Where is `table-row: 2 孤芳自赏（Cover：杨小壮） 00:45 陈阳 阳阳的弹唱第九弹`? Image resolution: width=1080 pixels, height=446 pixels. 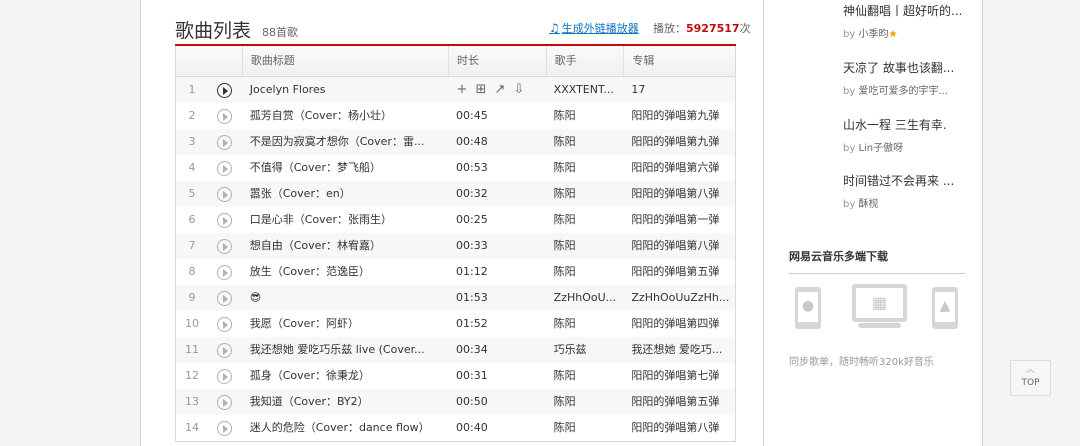 table-row: 2 孤芳自赏（Cover：杨小壮） 00:45 陈阳 阳阳的弹唱第九弹 is located at coordinates (455, 116).